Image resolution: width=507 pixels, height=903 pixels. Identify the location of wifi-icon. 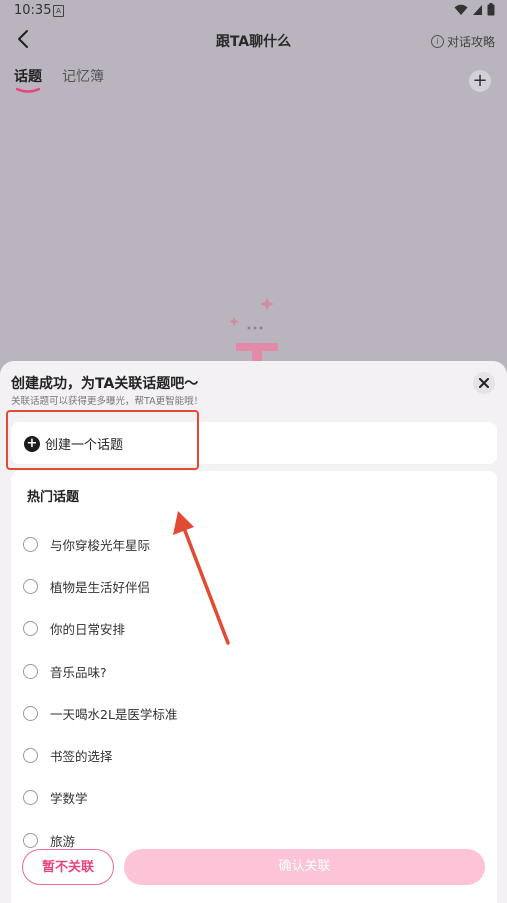
(461, 9).